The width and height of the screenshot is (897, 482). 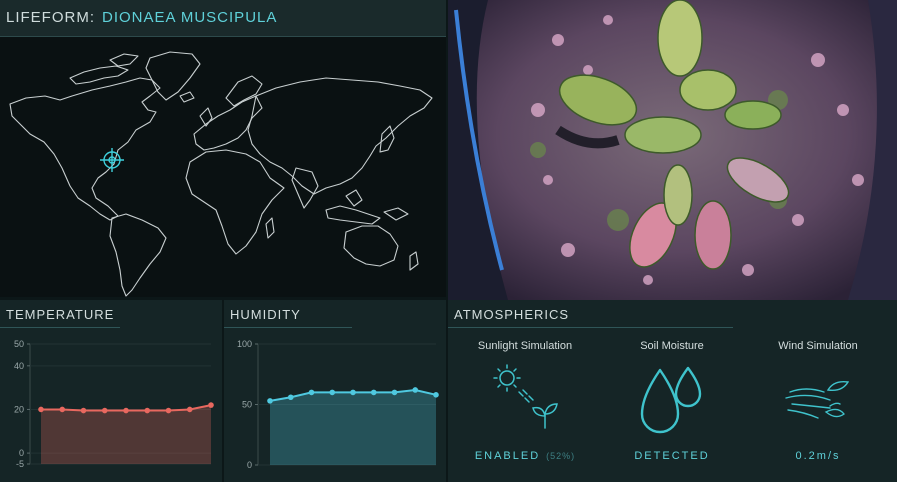 What do you see at coordinates (114, 404) in the screenshot?
I see `temperature-chart: 50 40 20 0-5` at bounding box center [114, 404].